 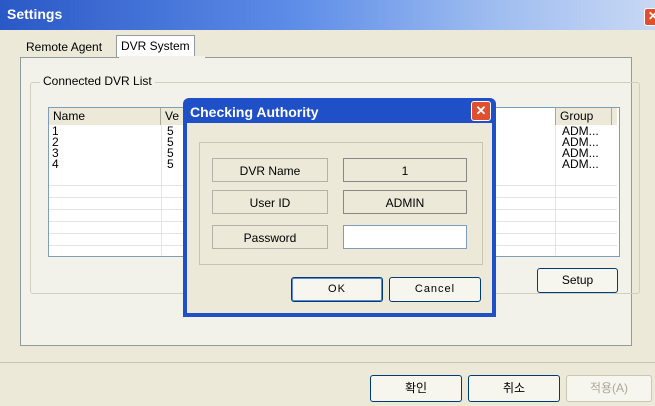 I want to click on tab-remote-agent: Remote Agent, so click(x=64, y=47).